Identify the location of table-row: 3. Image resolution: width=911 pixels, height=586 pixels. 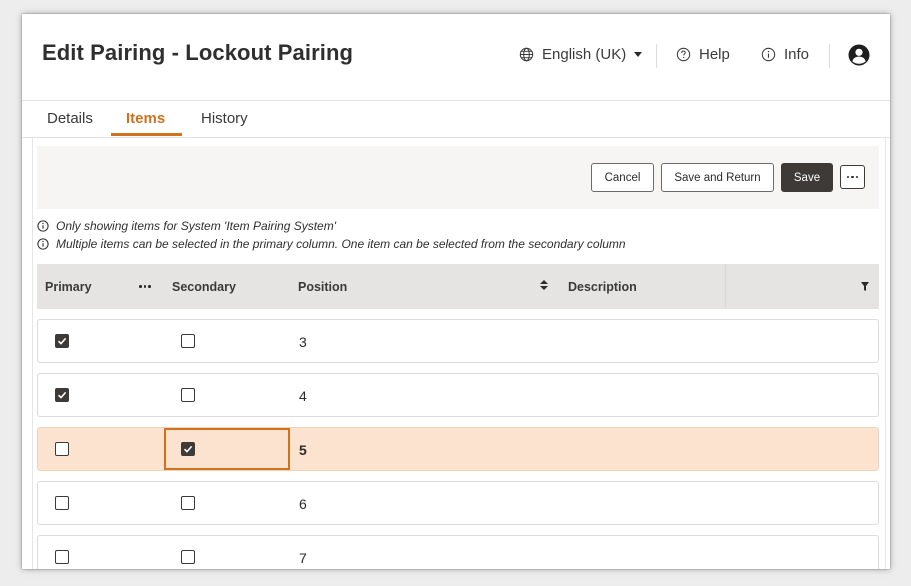
(458, 341).